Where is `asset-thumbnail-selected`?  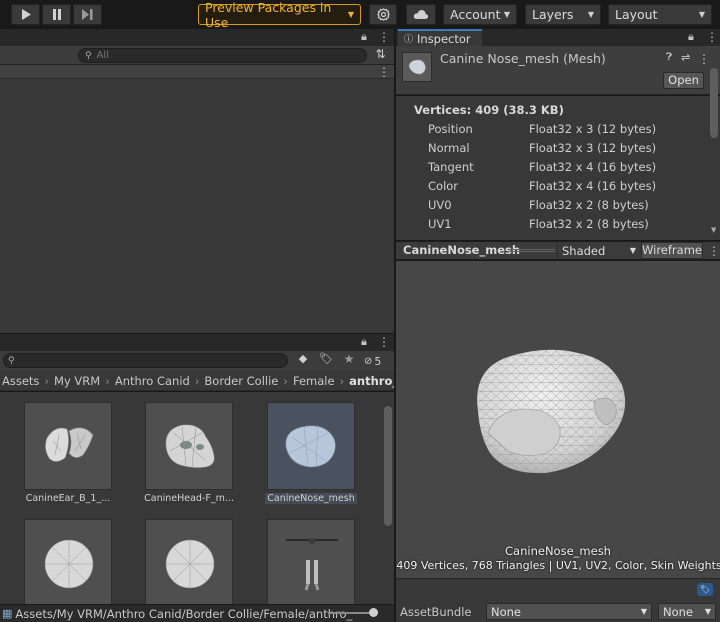
asset-thumbnail-selected is located at coordinates (311, 446).